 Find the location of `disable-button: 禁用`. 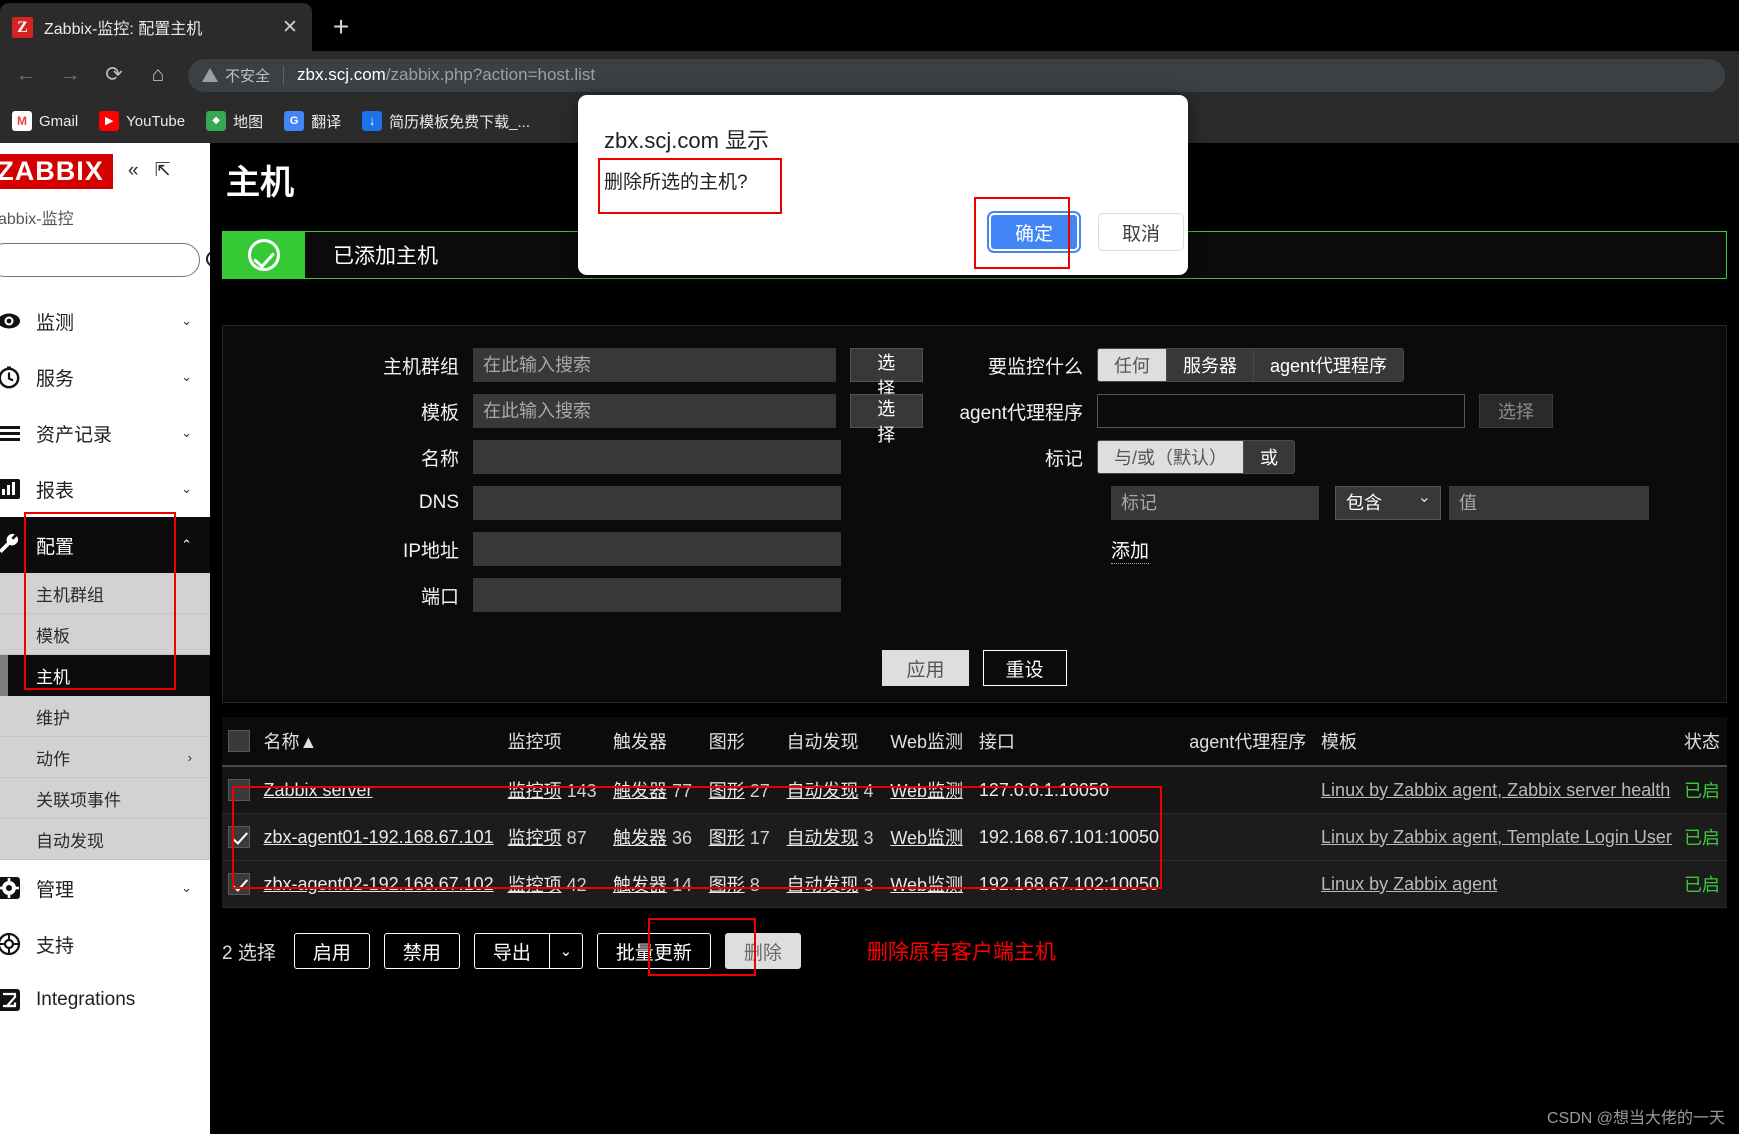

disable-button: 禁用 is located at coordinates (421, 951).